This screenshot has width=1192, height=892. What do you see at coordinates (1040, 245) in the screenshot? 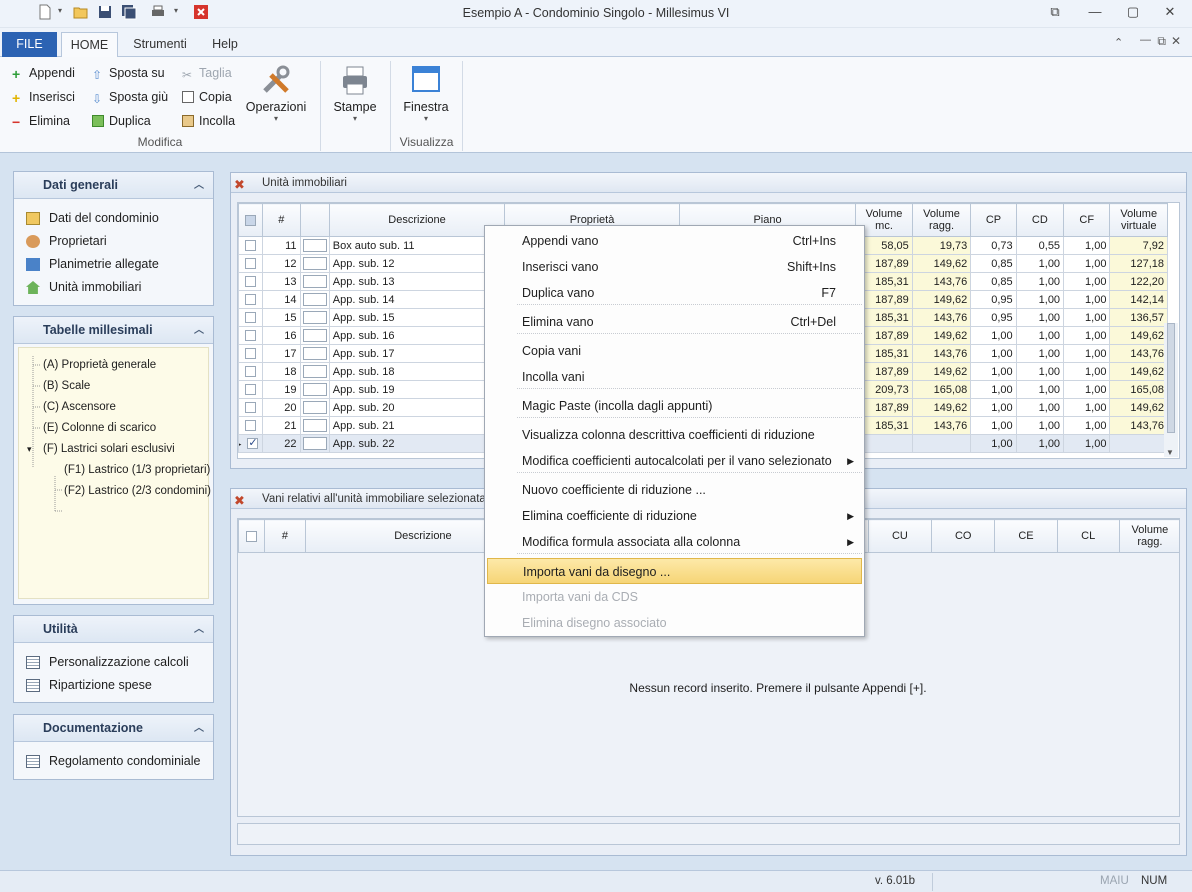
I see `cell-cd: 0,55` at bounding box center [1040, 245].